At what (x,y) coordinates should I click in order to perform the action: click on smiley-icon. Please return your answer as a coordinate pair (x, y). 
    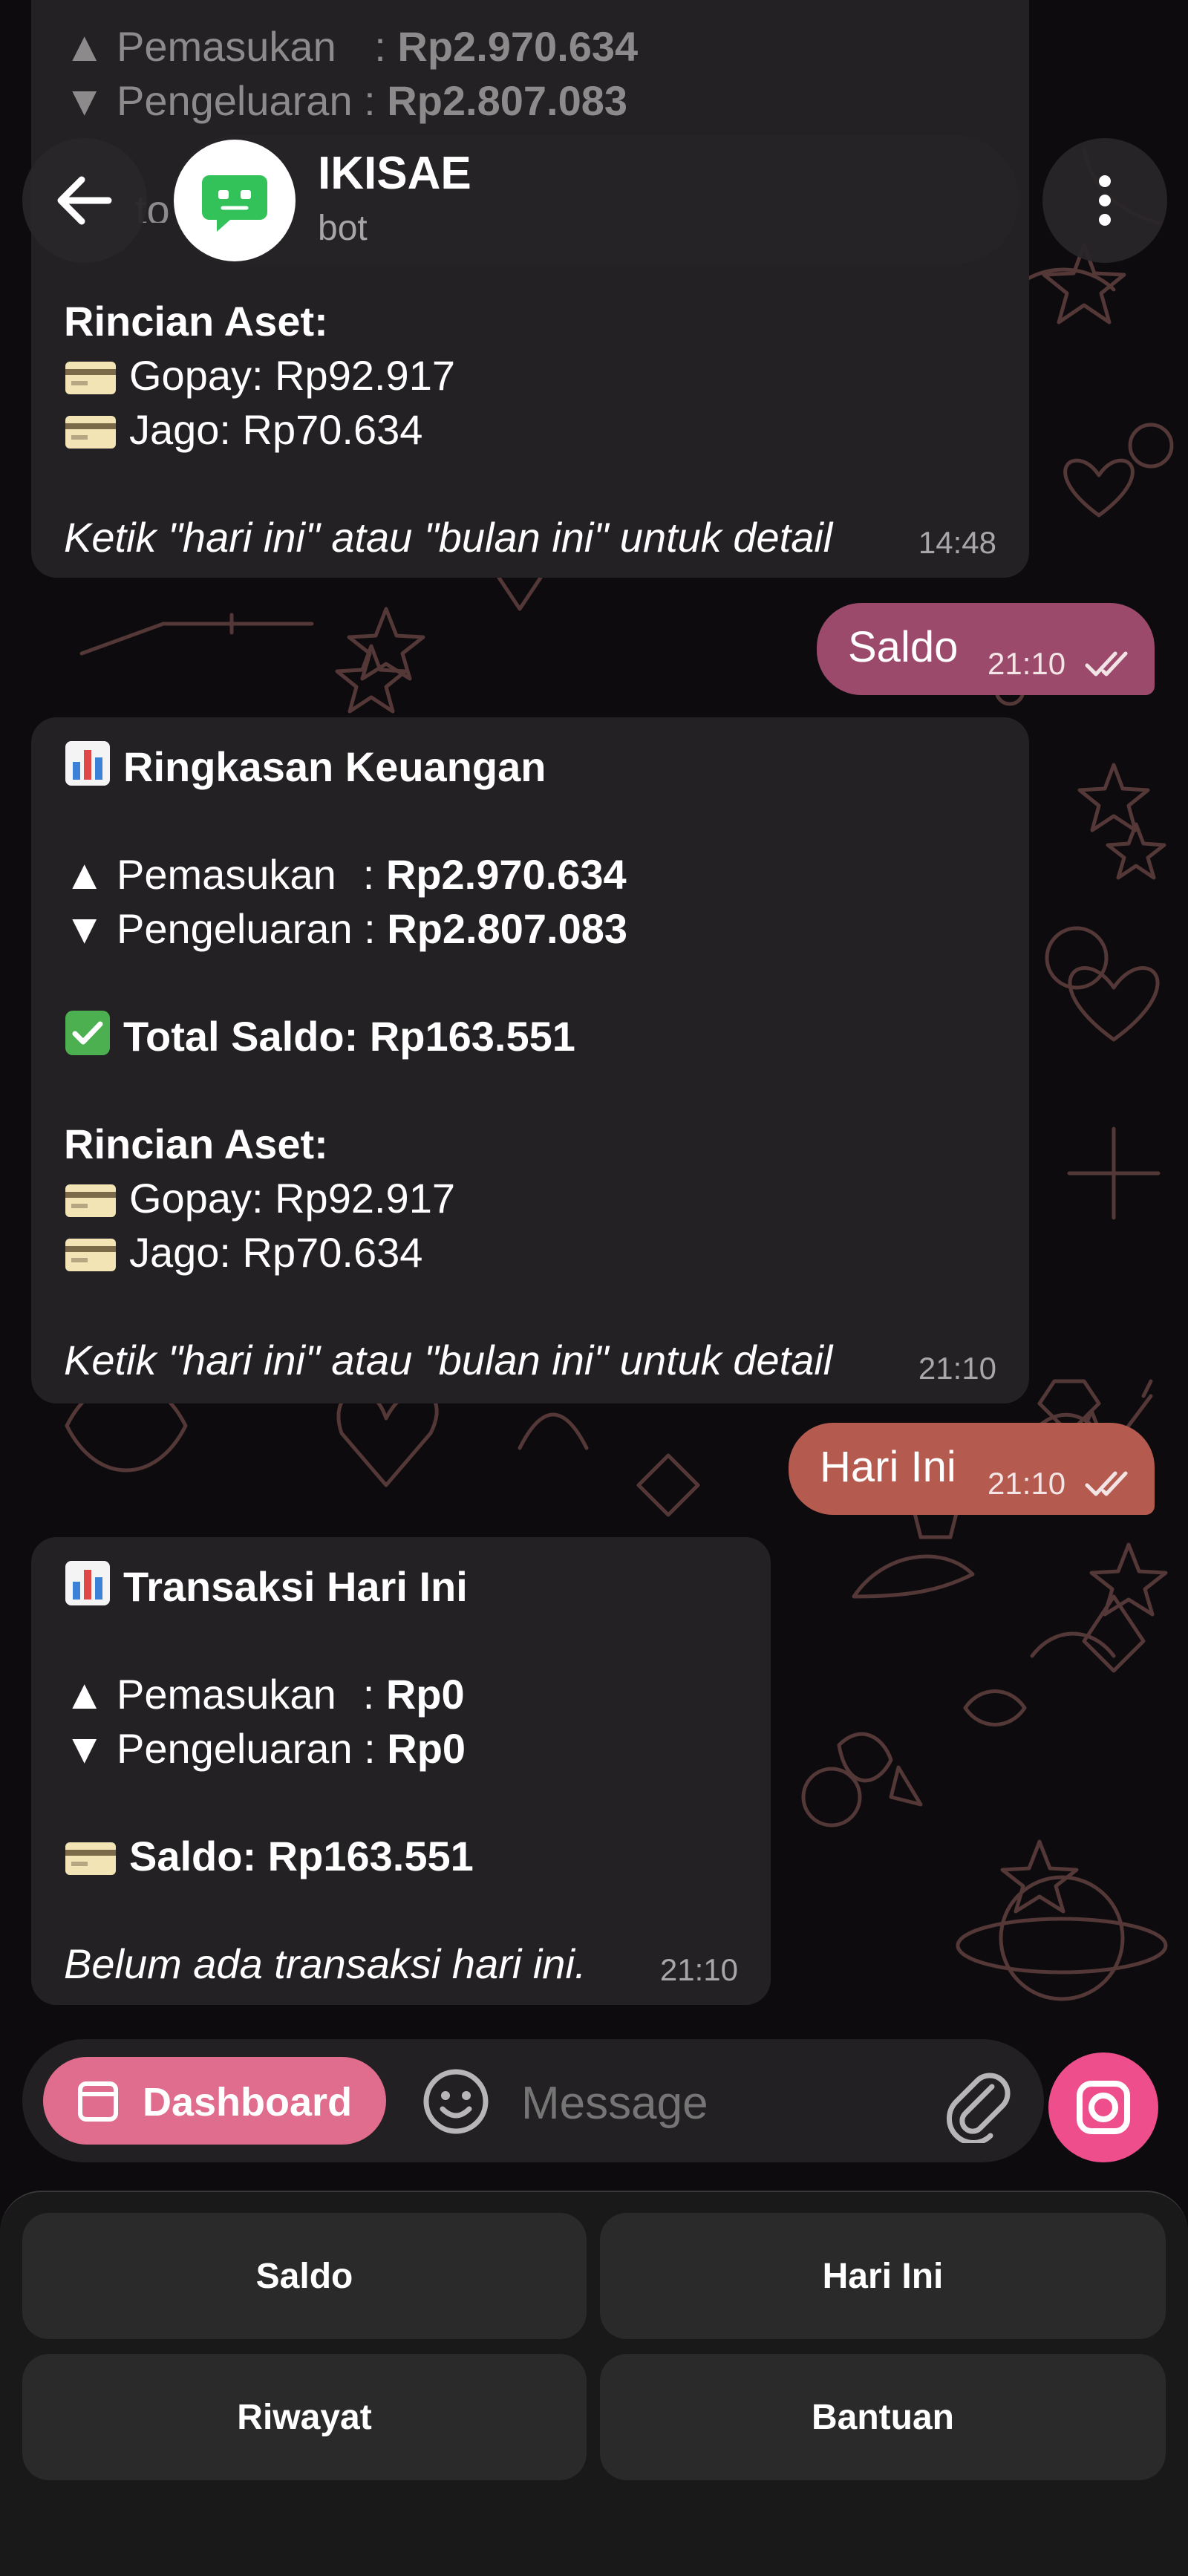
    Looking at the image, I should click on (456, 2101).